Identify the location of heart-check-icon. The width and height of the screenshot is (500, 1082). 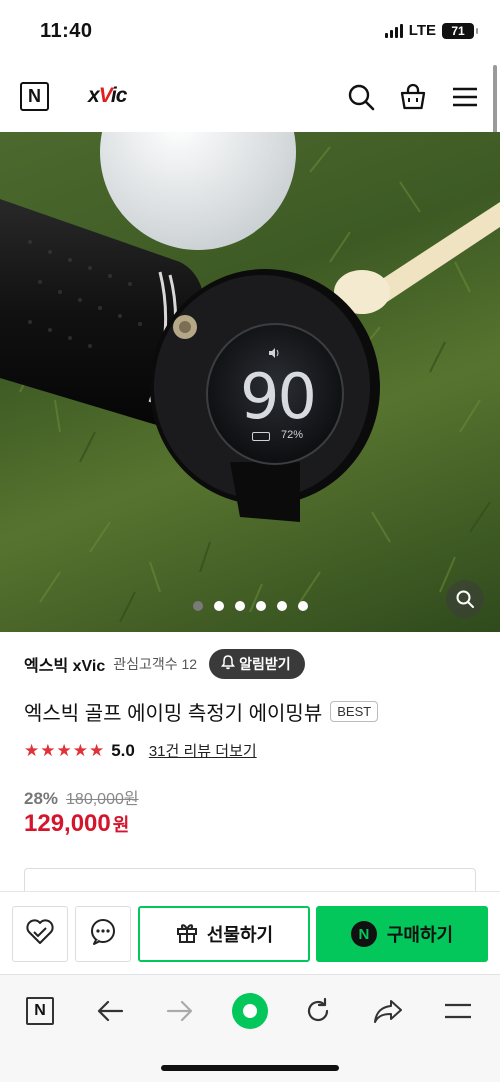
(40, 934).